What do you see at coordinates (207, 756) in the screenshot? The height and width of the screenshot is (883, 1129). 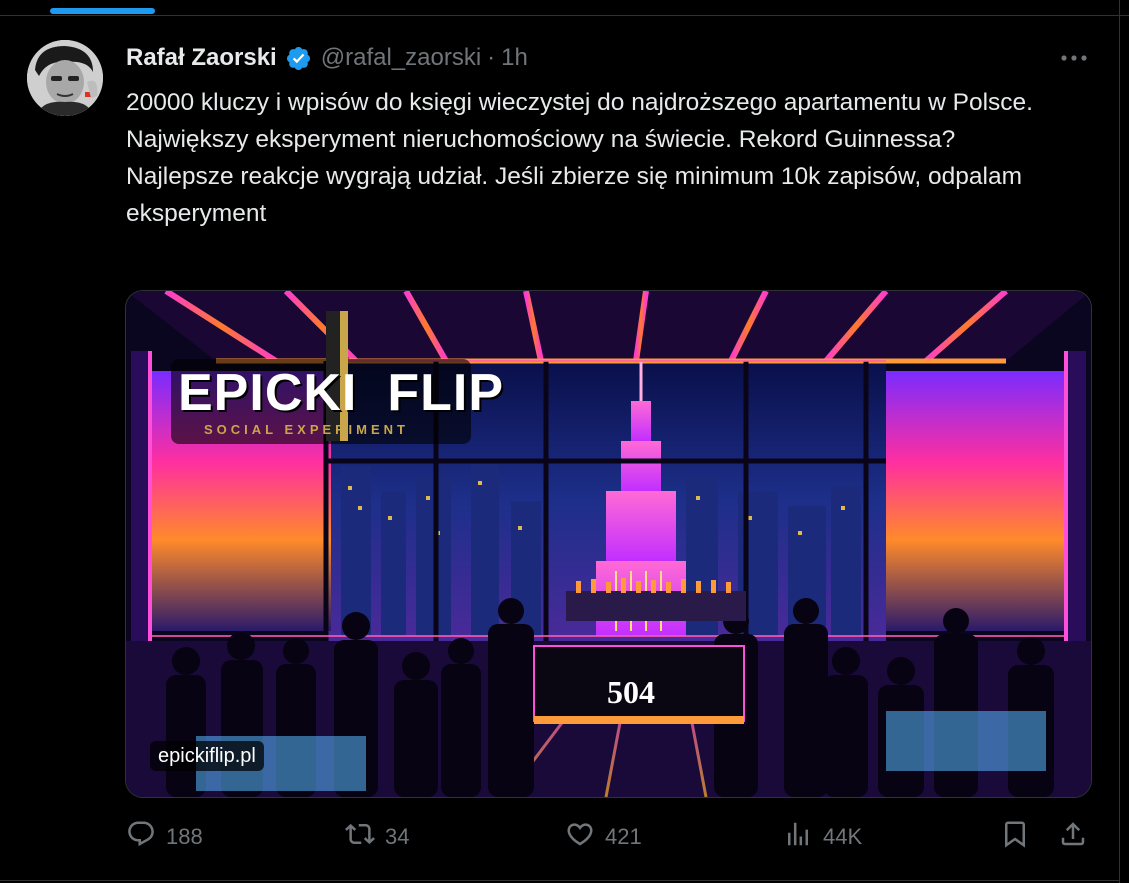 I see `media-link-label: epickiflip.pl` at bounding box center [207, 756].